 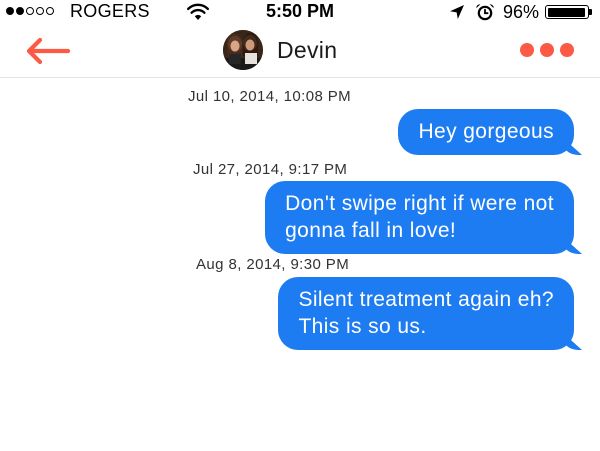 I want to click on back-button, so click(x=48, y=51).